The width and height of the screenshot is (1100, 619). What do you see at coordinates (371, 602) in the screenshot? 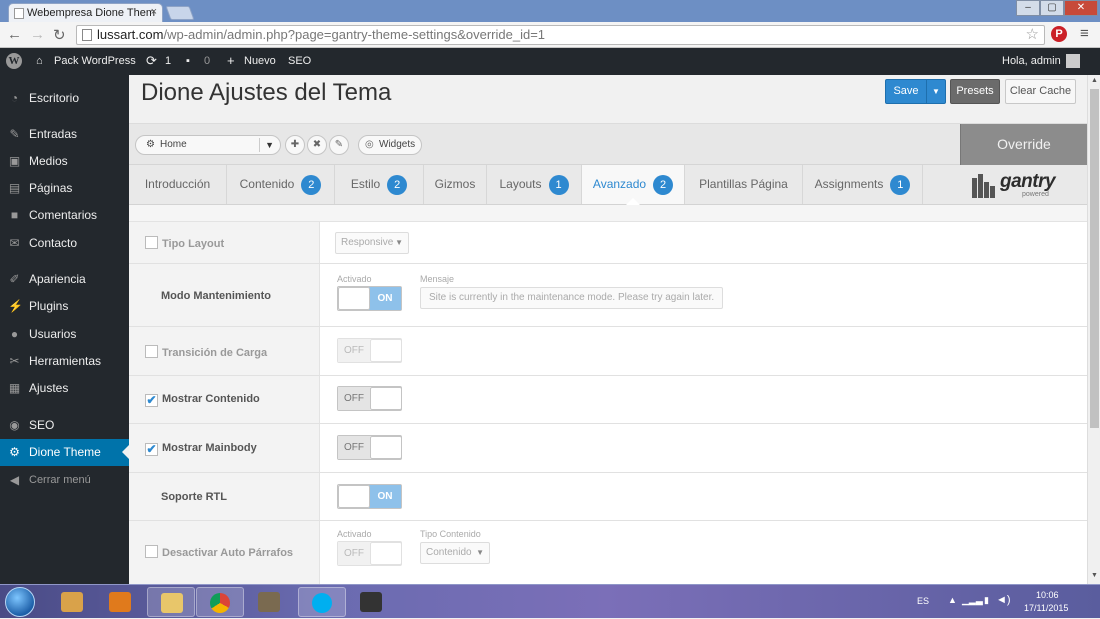
I see `taskbar-app-inkscape` at bounding box center [371, 602].